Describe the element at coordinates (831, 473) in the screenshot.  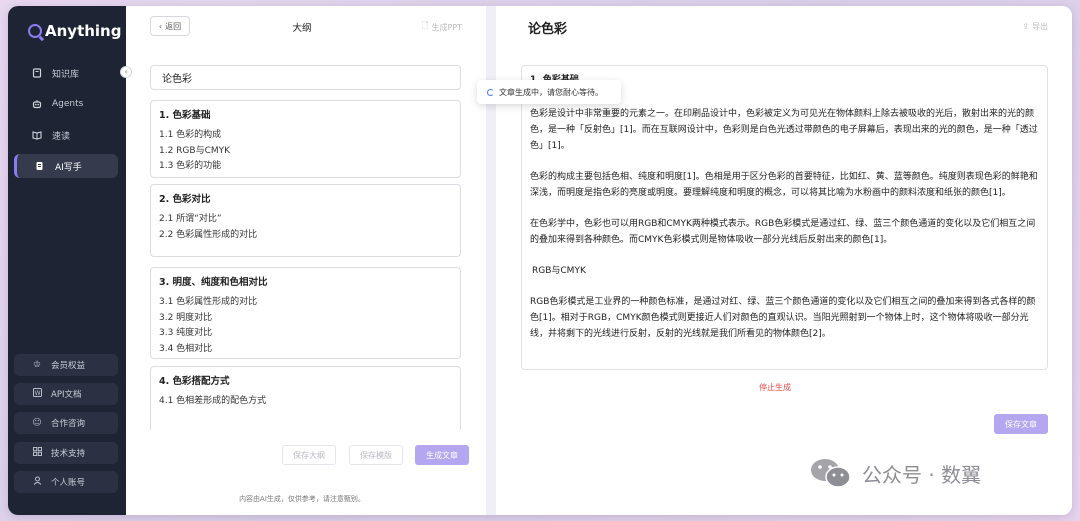
I see `wechat-icon` at that location.